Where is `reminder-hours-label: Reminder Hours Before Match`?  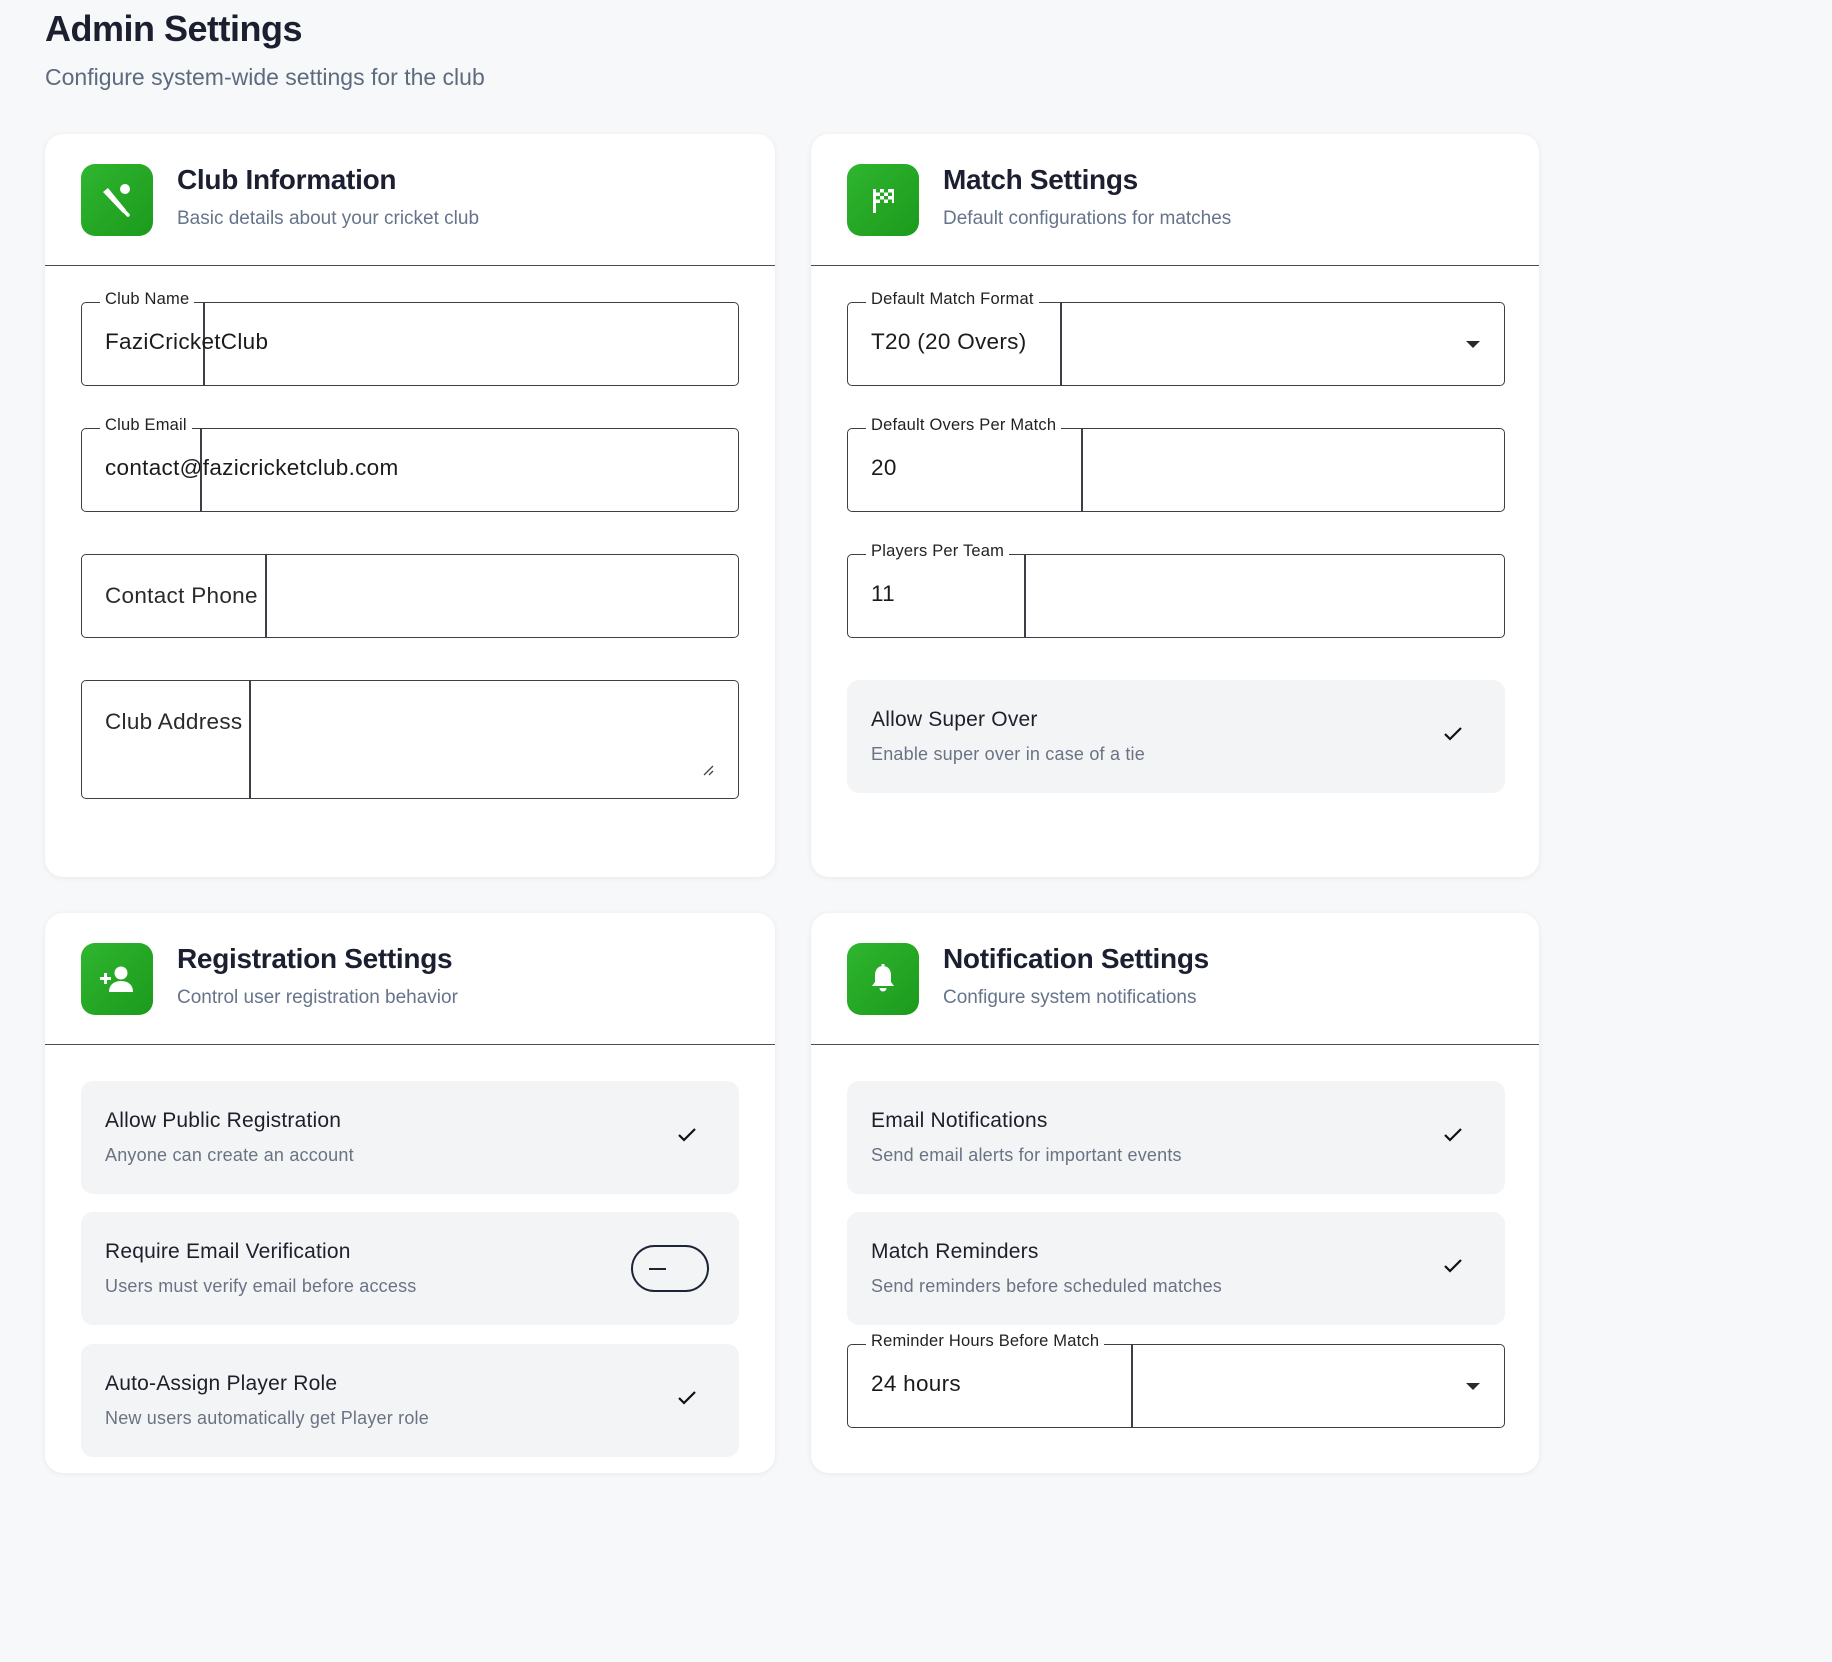 reminder-hours-label: Reminder Hours Before Match is located at coordinates (985, 1341).